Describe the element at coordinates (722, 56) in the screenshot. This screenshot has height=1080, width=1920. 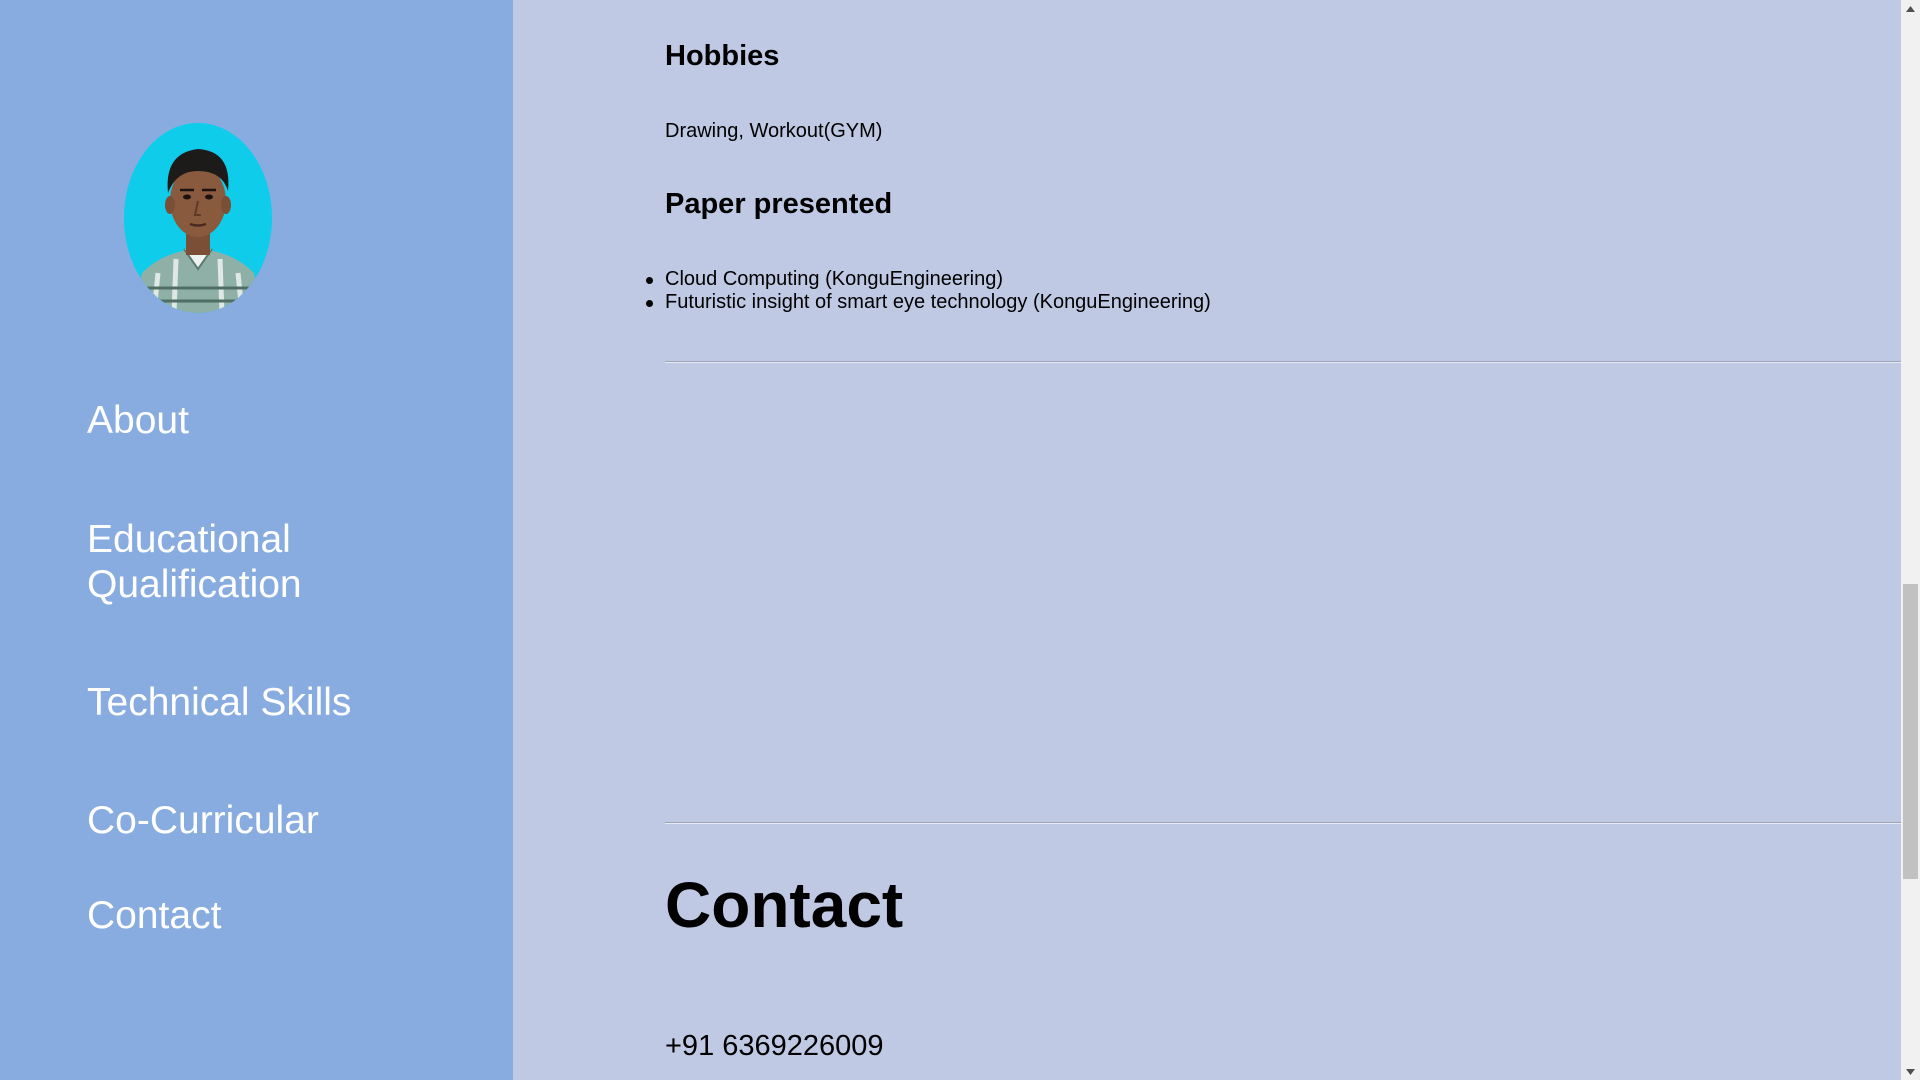
I see `hobbies-heading: Hobbies` at that location.